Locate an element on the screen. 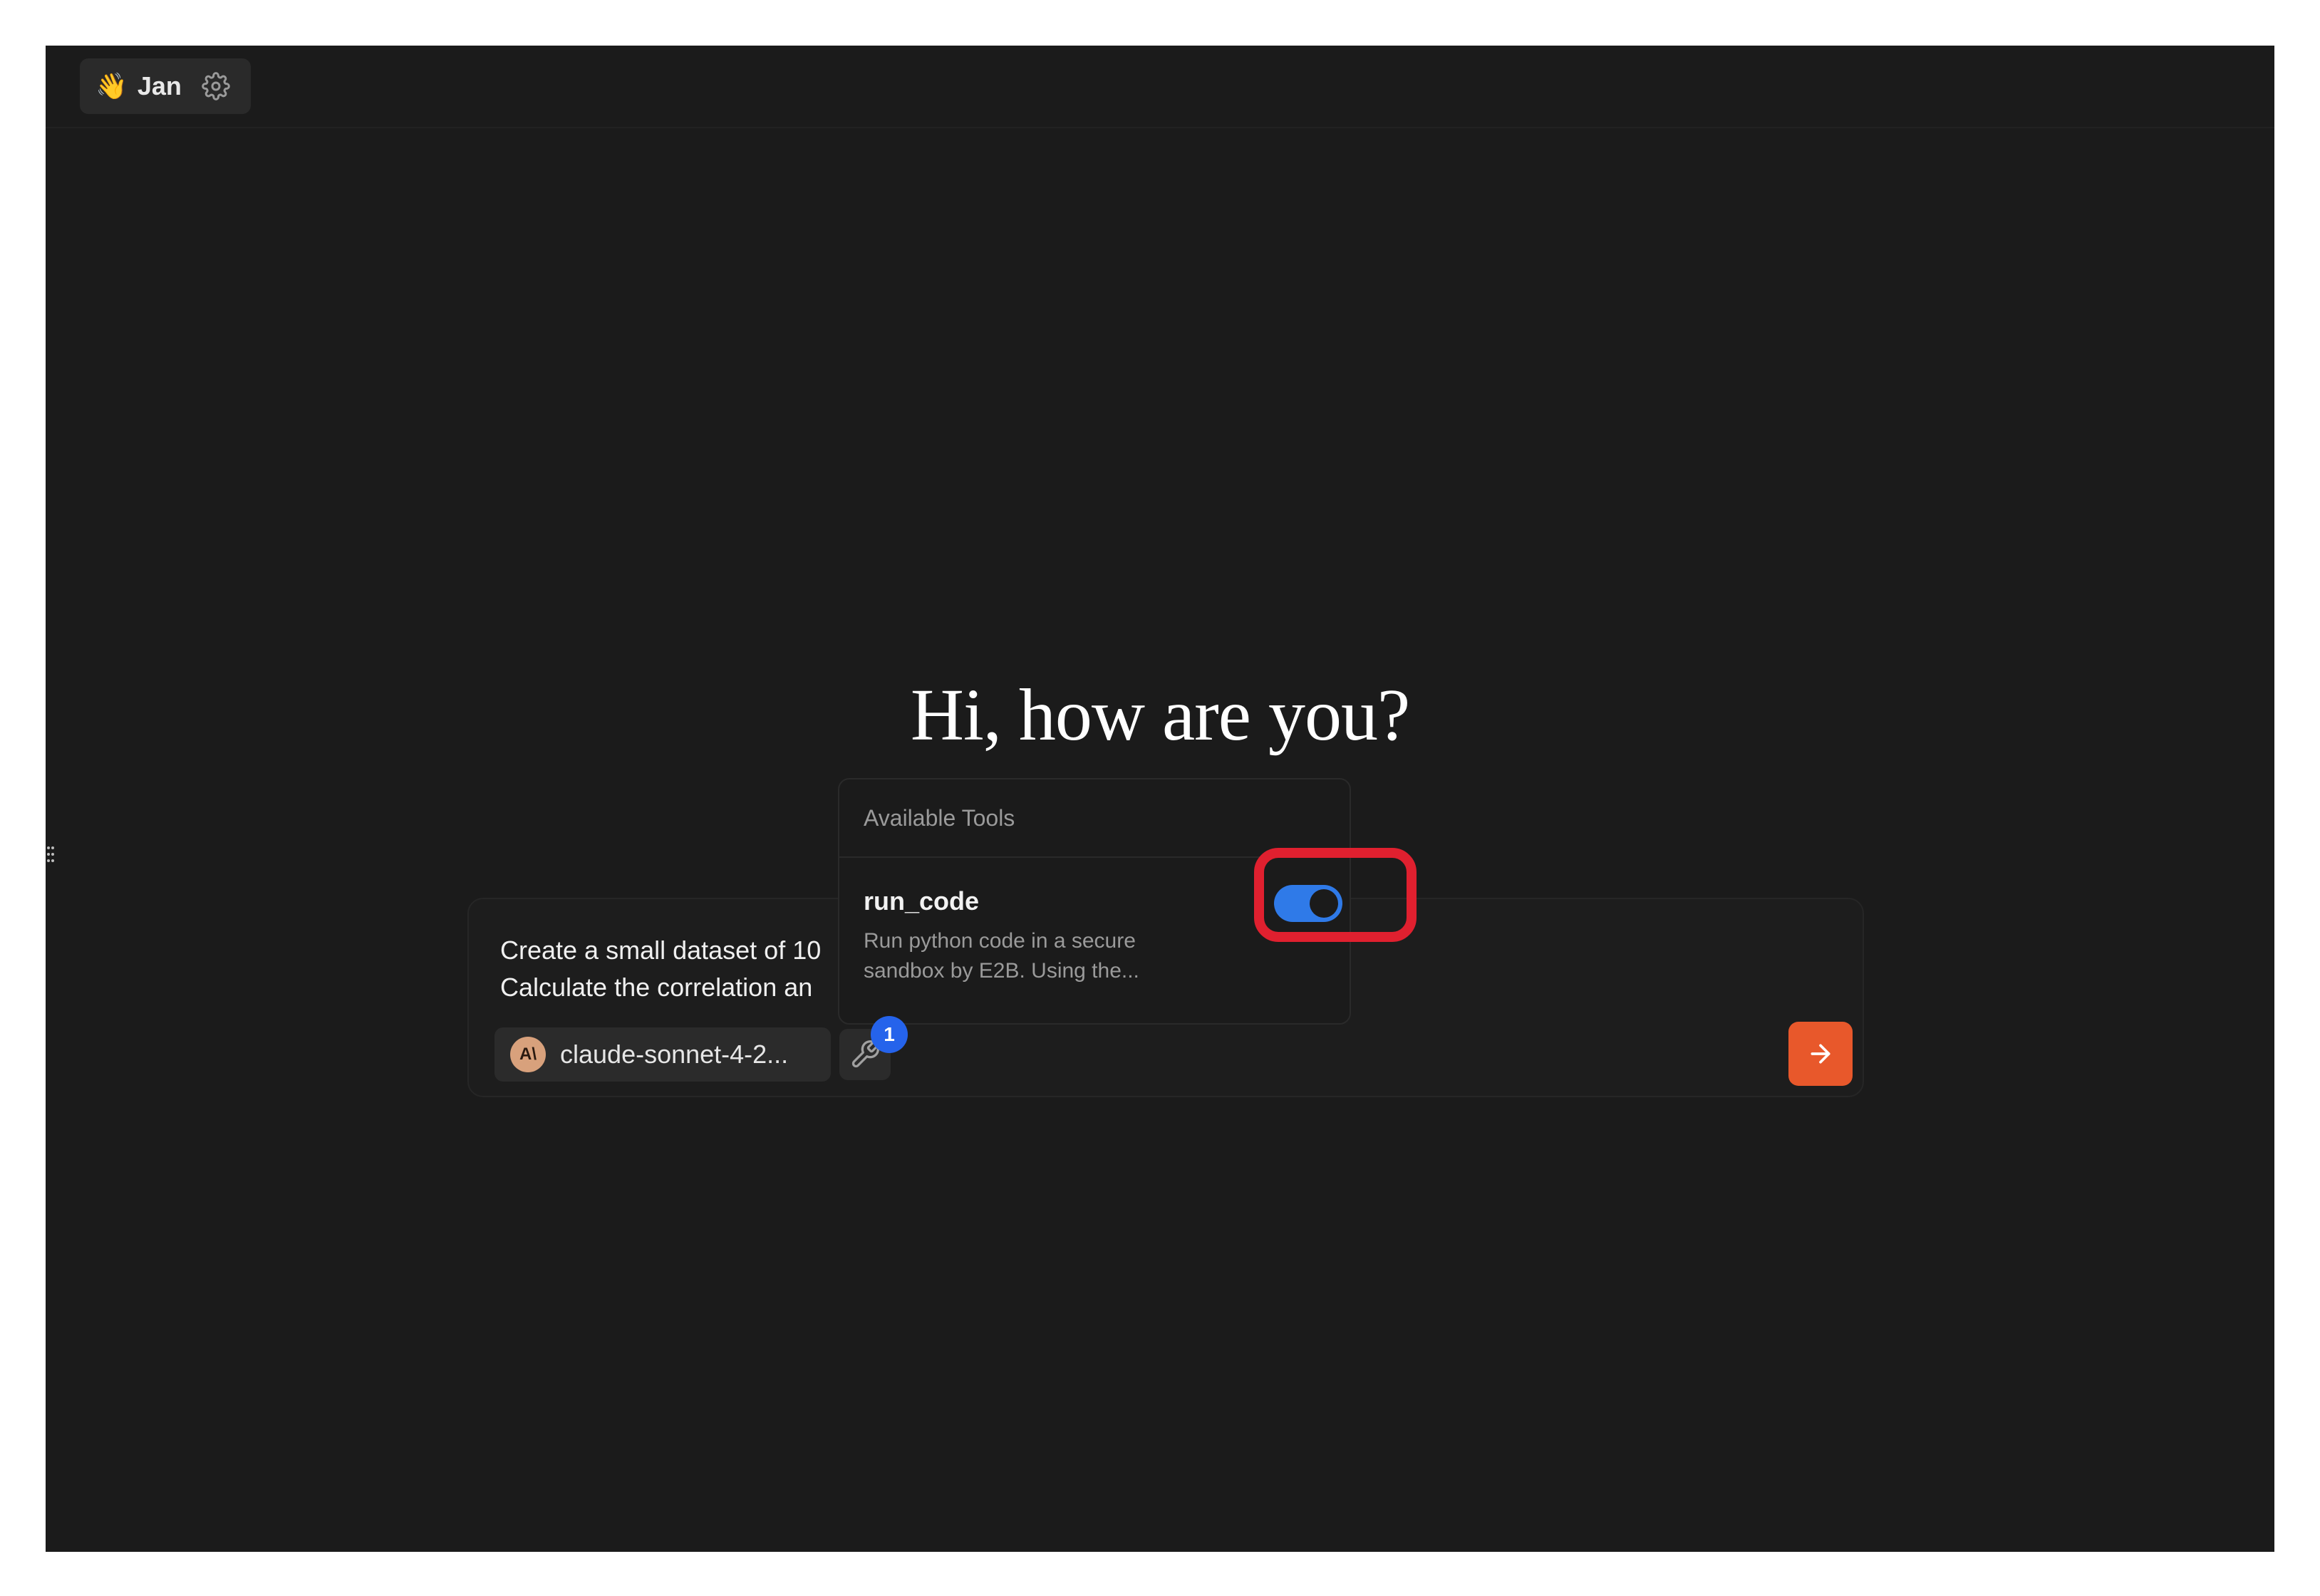  user-chip: 👋 Jan is located at coordinates (165, 86).